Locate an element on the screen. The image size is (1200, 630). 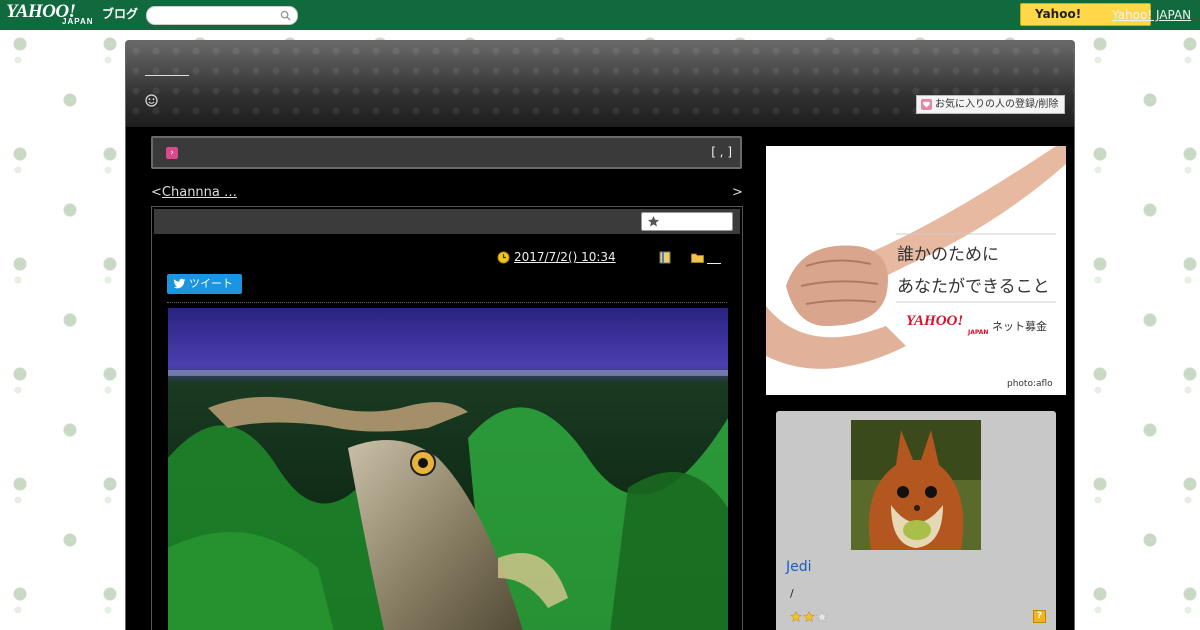
logo-sub: JAPAN is located at coordinates (78, 21).